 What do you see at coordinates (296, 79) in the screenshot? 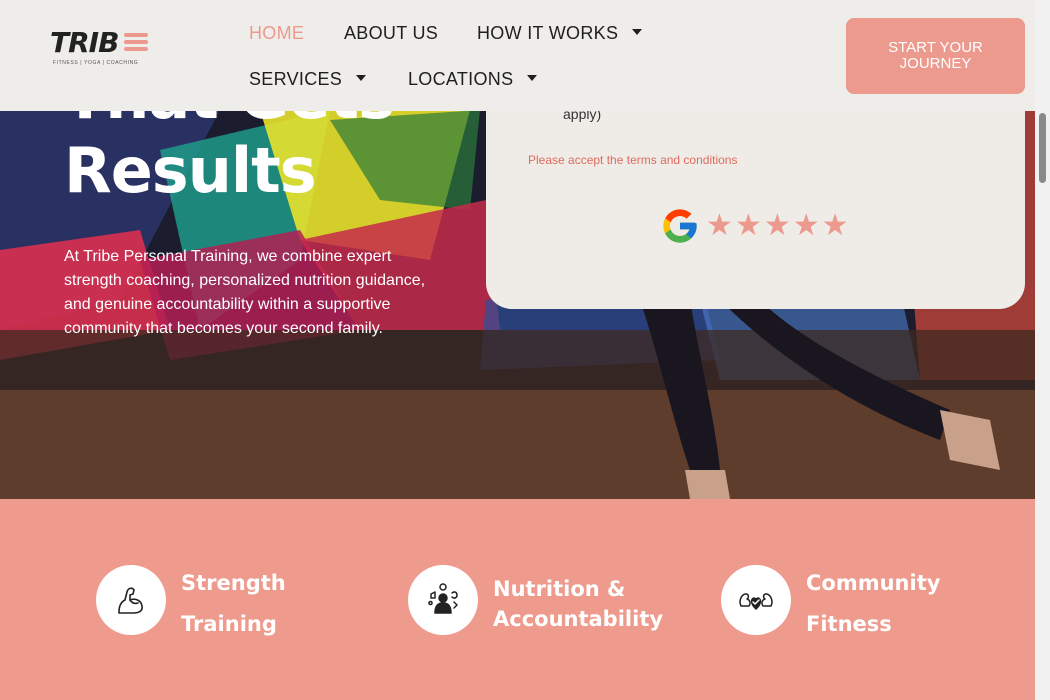
I see `nav-services-label: SERVICES` at bounding box center [296, 79].